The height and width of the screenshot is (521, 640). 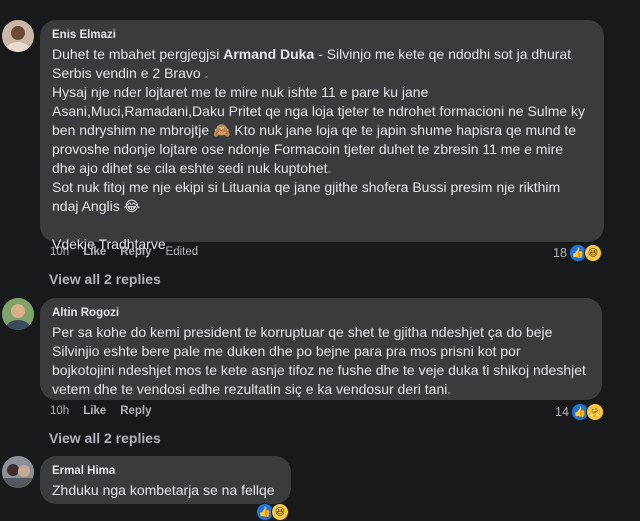 What do you see at coordinates (321, 313) in the screenshot?
I see `comment-author: Altin Rogozi` at bounding box center [321, 313].